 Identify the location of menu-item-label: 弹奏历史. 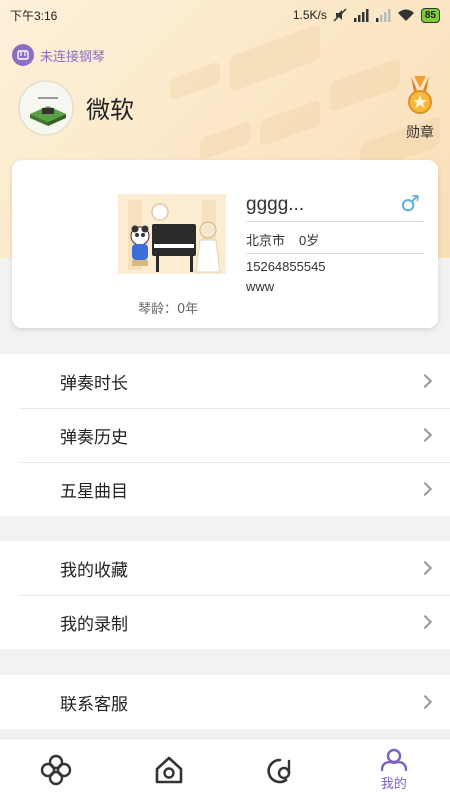
(94, 437).